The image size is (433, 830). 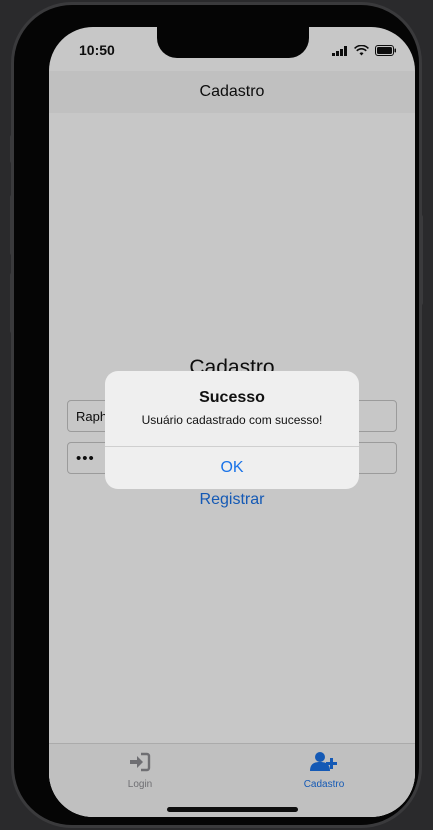 What do you see at coordinates (232, 397) in the screenshot?
I see `alert-title: Sucesso` at bounding box center [232, 397].